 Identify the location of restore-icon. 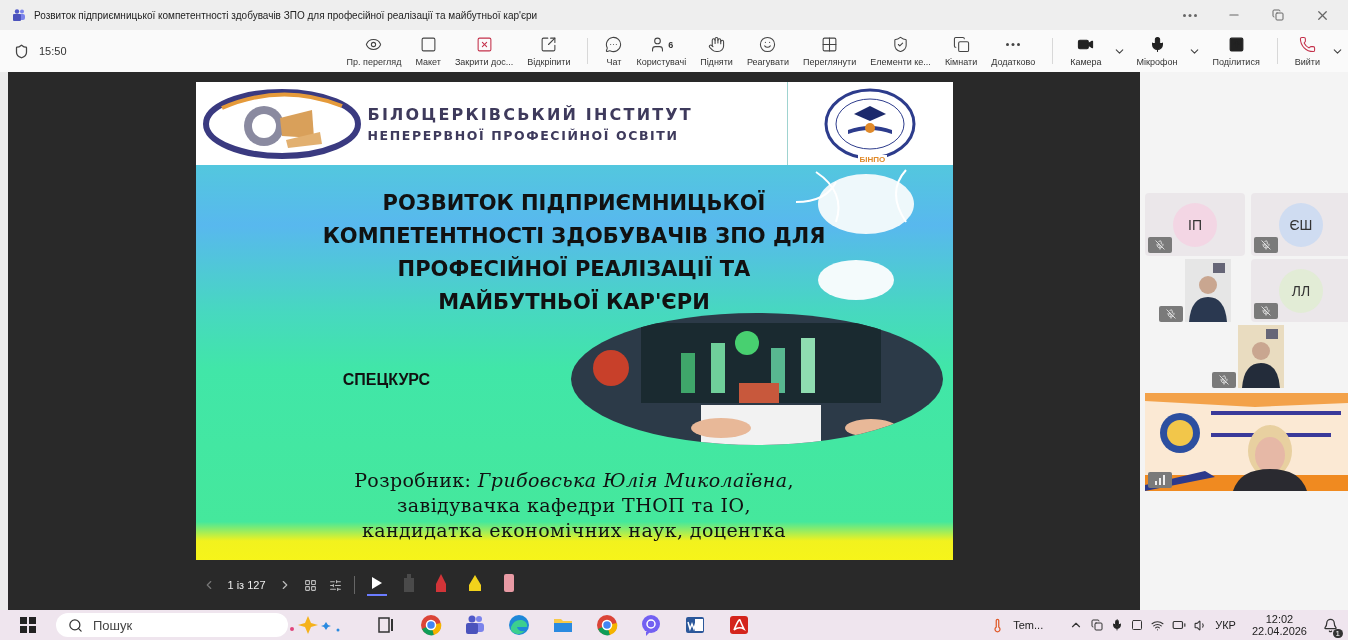
(1278, 15).